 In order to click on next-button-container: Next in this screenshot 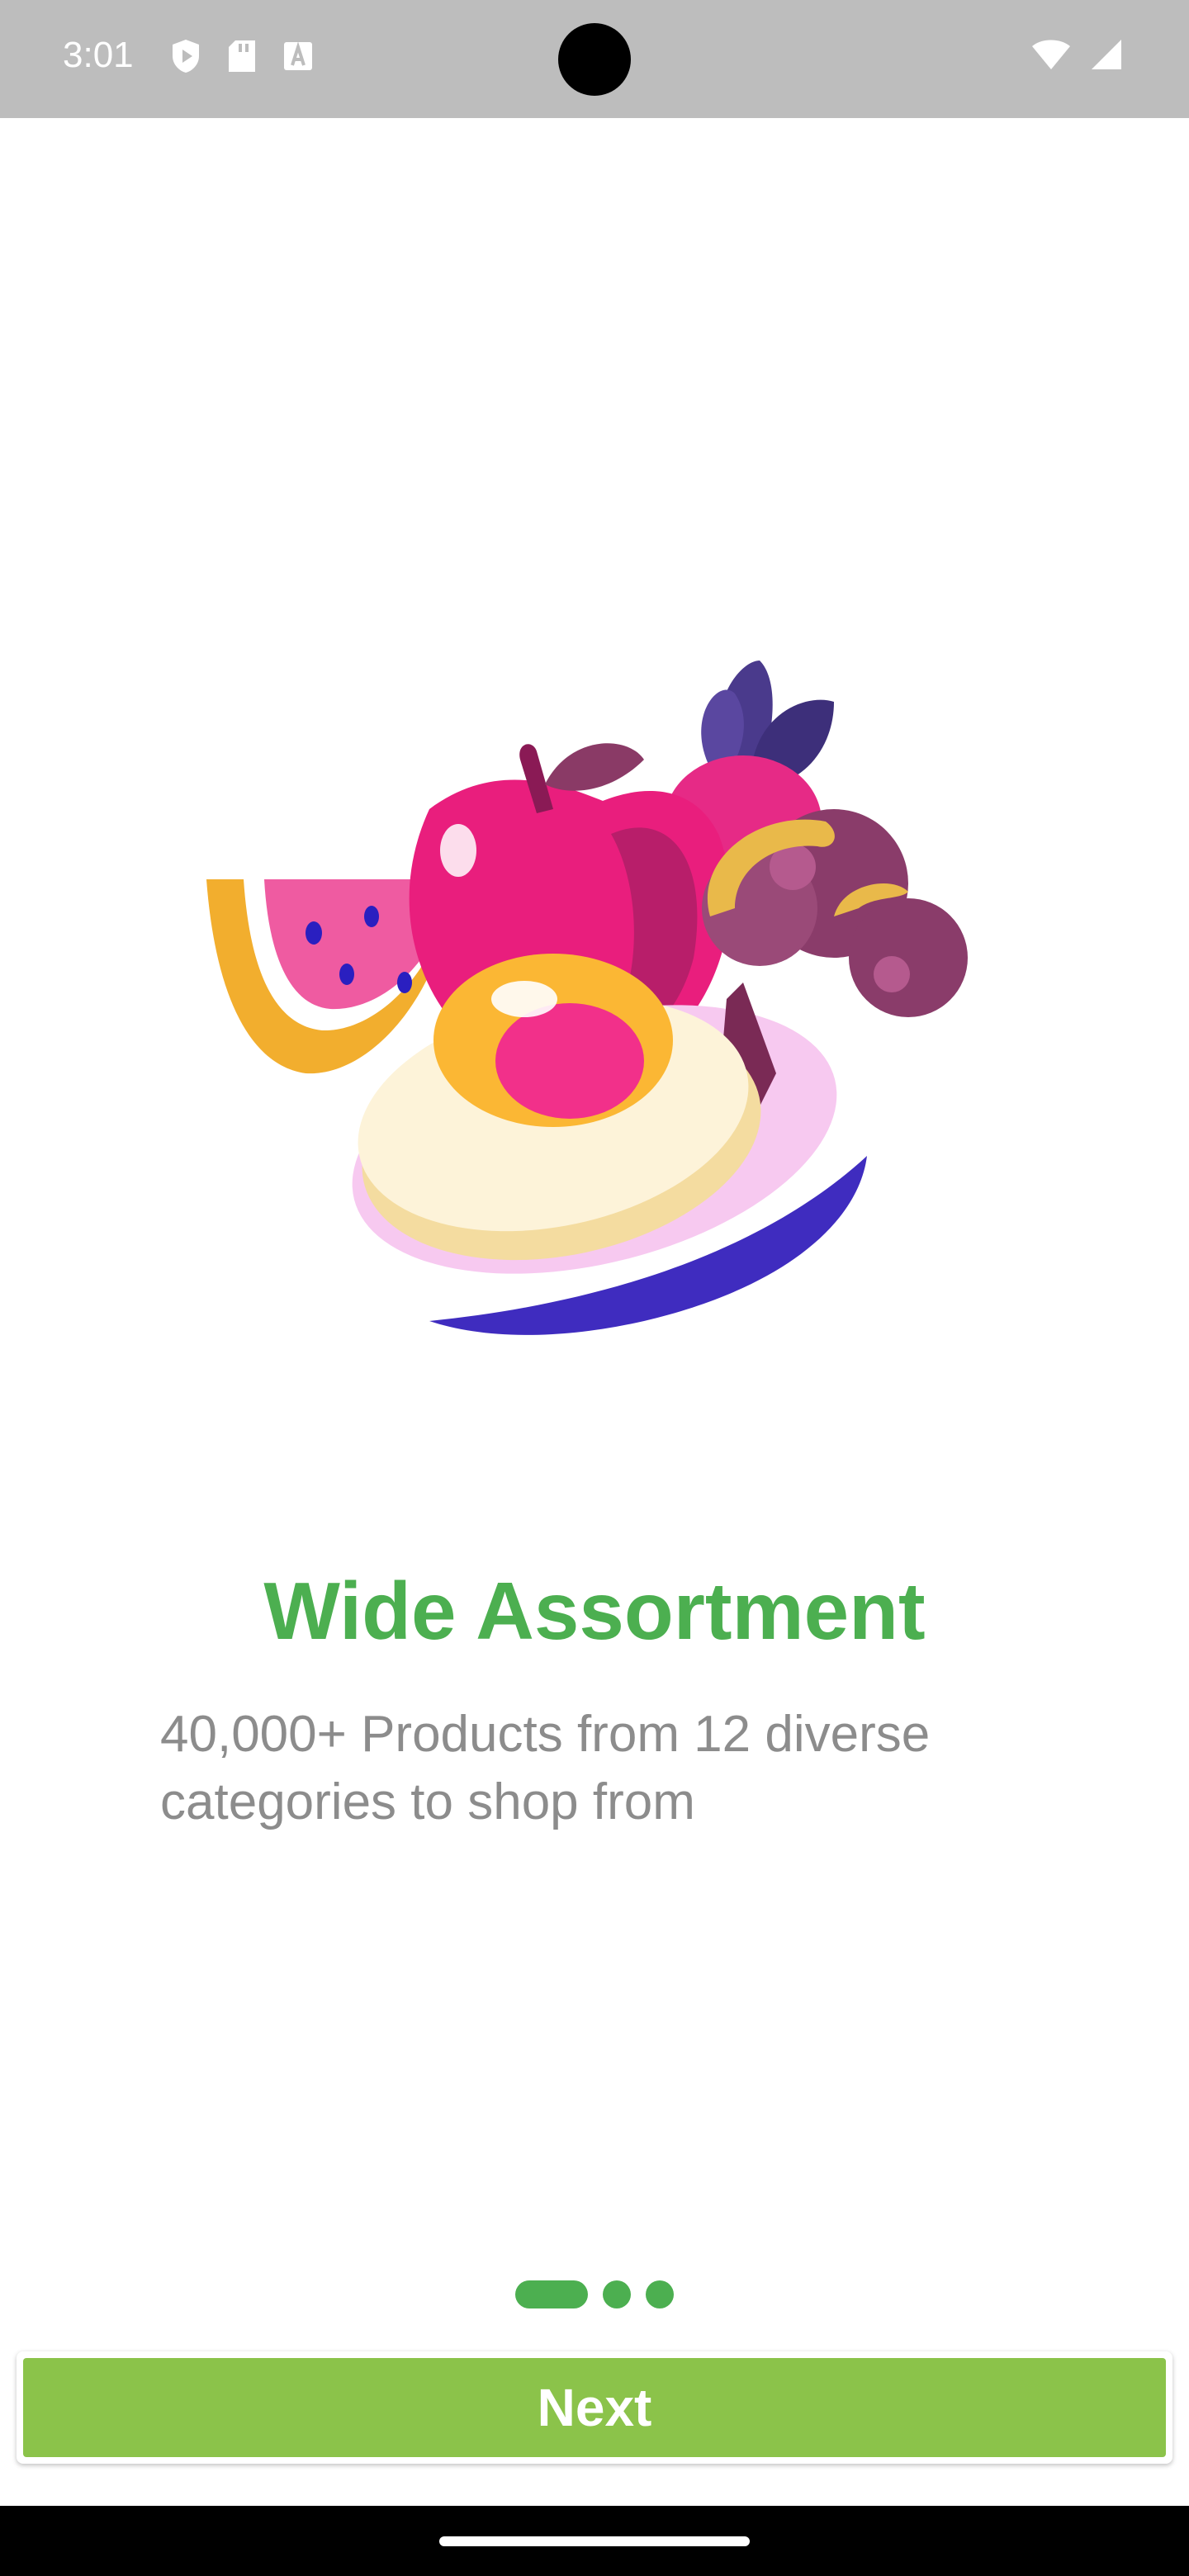, I will do `click(594, 2407)`.